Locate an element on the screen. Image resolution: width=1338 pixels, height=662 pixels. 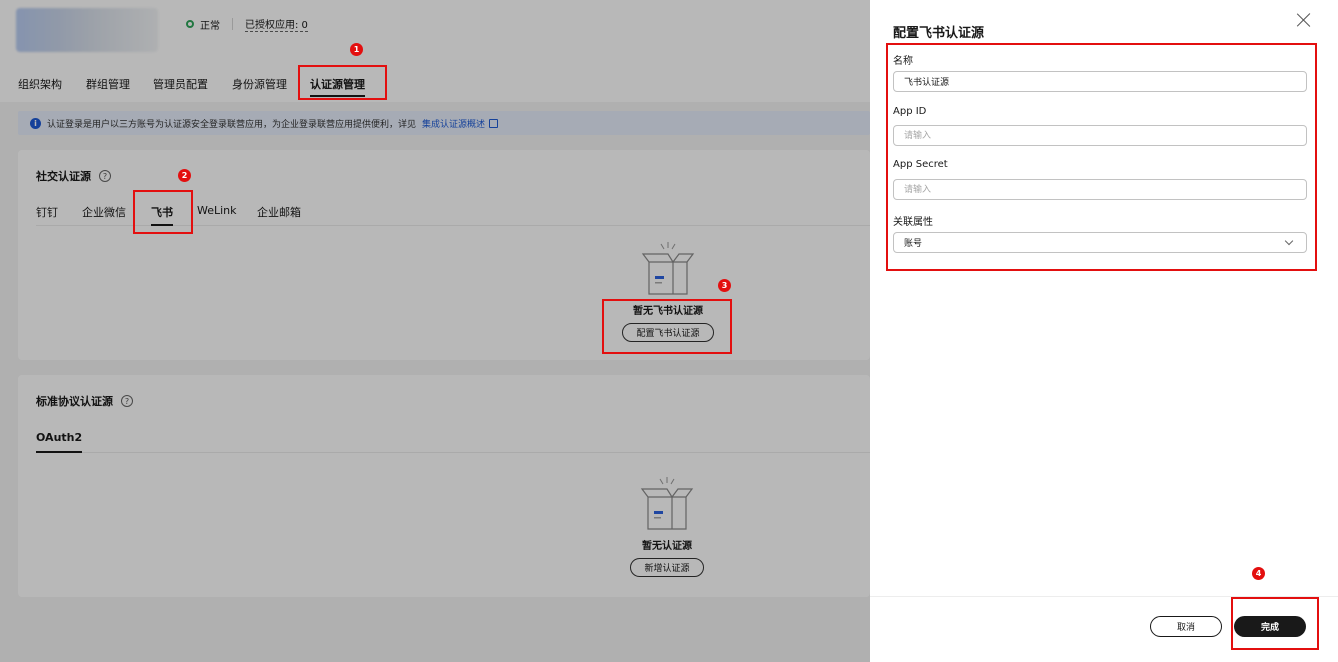
step-marker-3: 3 is located at coordinates (724, 285).